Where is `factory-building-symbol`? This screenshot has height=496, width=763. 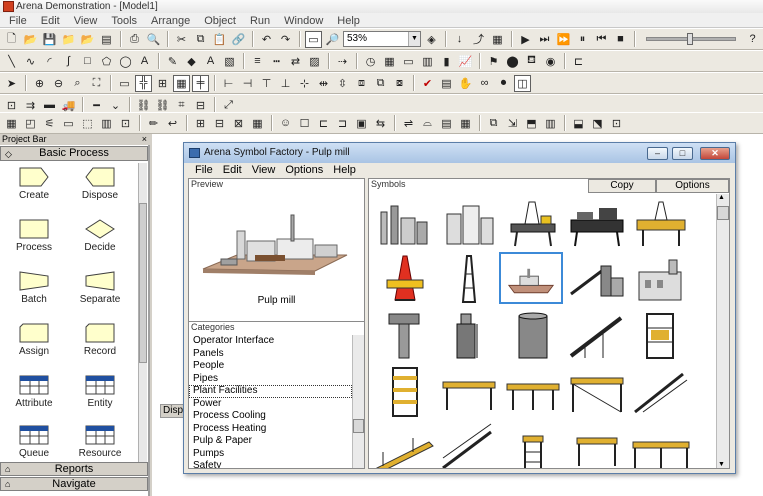 factory-building-symbol is located at coordinates (661, 280).